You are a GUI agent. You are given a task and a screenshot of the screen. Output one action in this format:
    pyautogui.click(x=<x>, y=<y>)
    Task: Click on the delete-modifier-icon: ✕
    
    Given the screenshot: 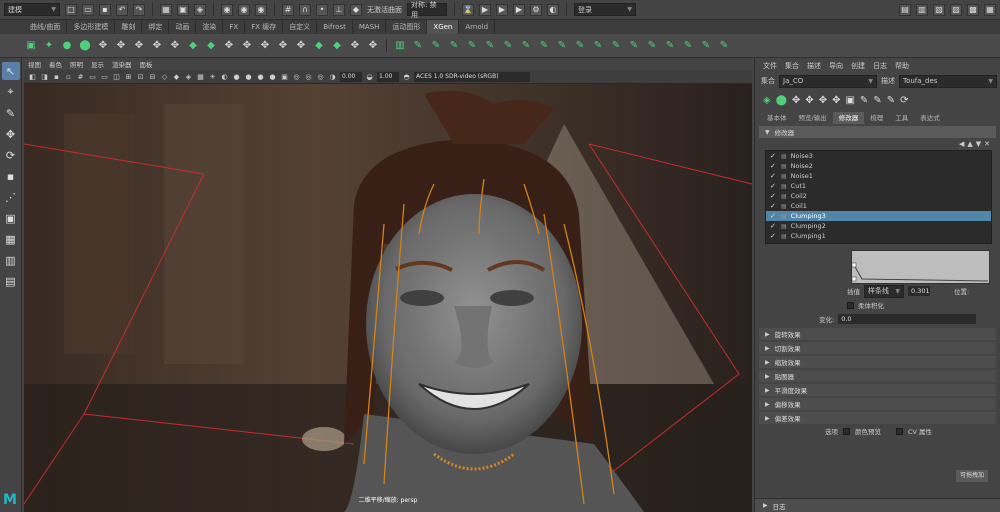 What is the action you would take?
    pyautogui.click(x=987, y=144)
    